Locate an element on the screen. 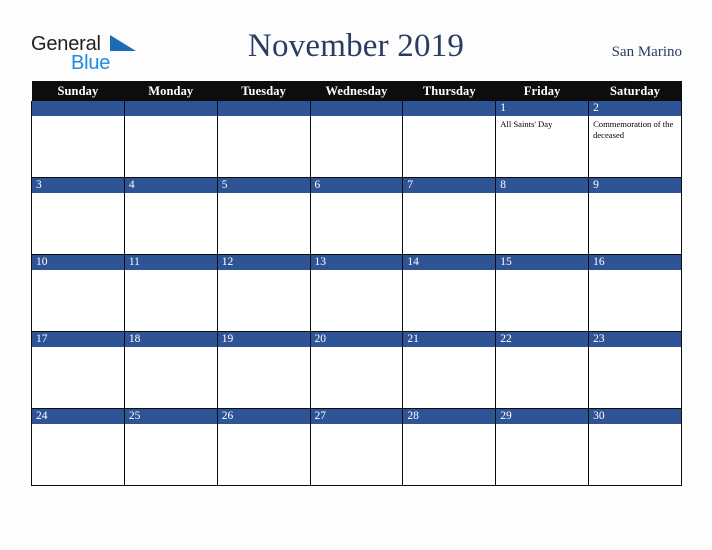 The image size is (712, 550). day-cell-inner: 14 is located at coordinates (449, 293).